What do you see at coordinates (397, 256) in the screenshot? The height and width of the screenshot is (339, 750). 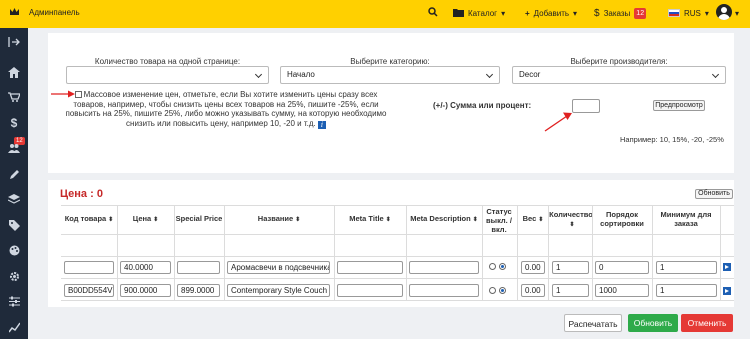 I see `row-divider` at bounding box center [397, 256].